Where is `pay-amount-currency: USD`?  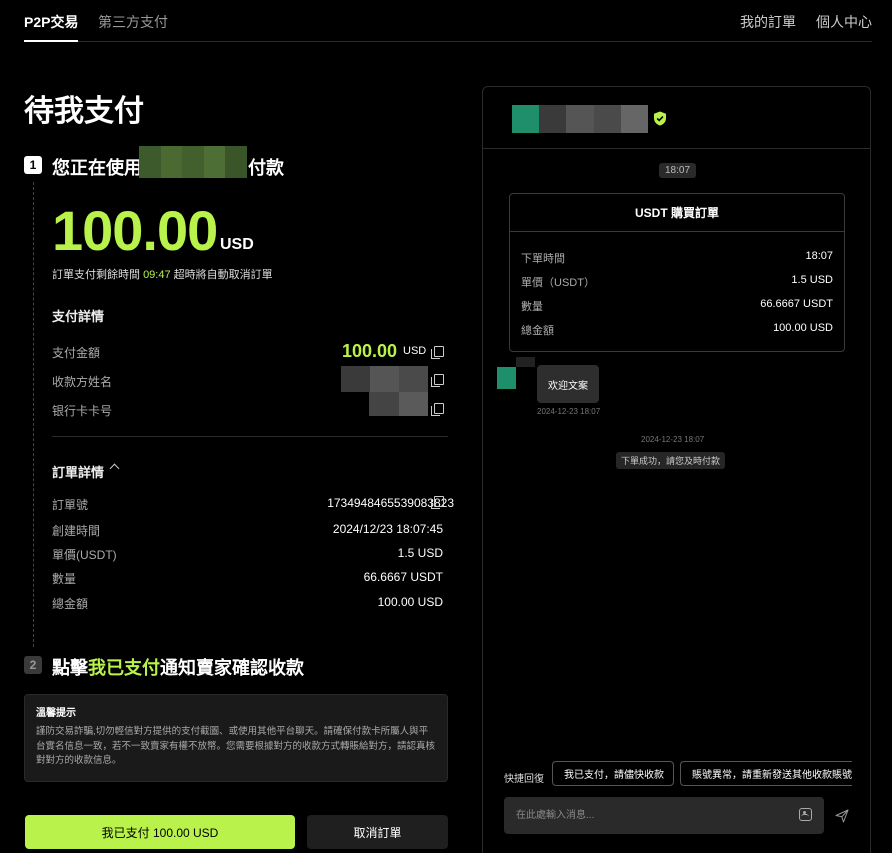 pay-amount-currency: USD is located at coordinates (415, 351).